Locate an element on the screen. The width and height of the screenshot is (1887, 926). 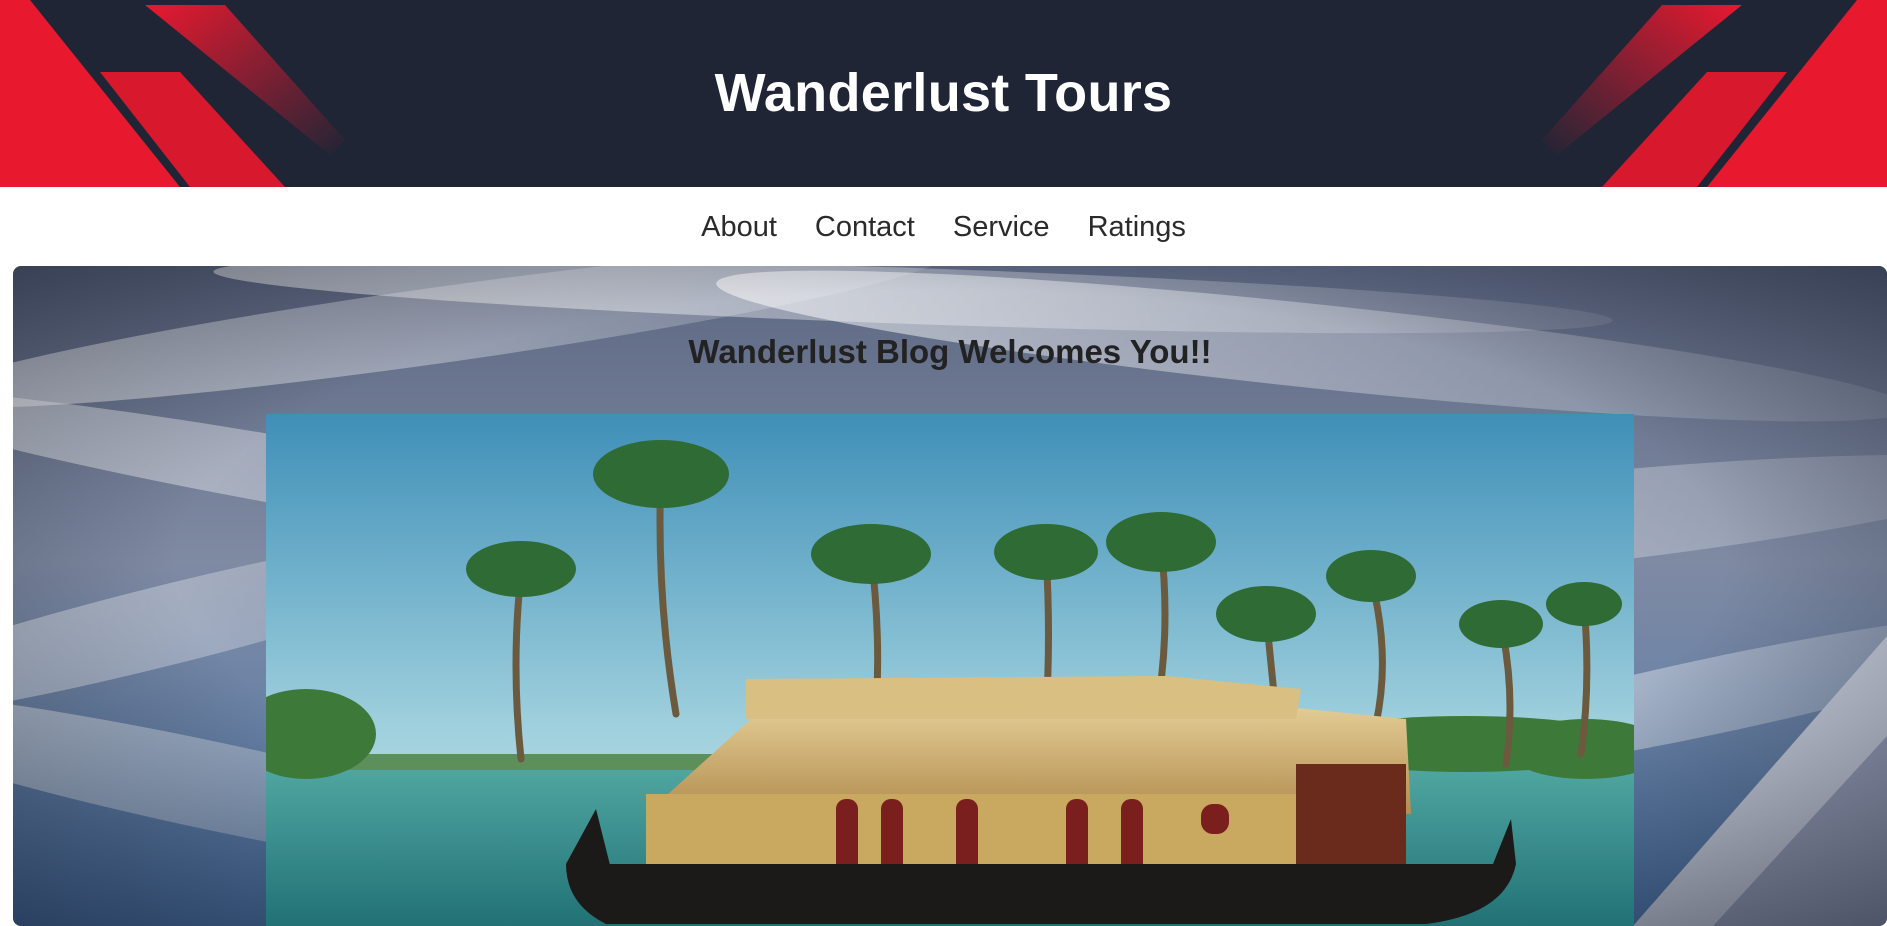
site-title: Wanderlust Tours is located at coordinates (943, 93).